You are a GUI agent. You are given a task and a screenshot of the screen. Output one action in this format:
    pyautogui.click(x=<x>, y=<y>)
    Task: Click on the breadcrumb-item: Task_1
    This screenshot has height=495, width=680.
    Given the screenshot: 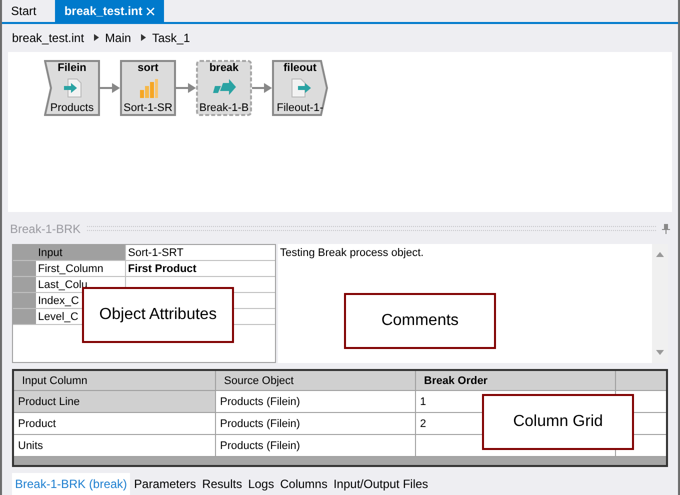 What is the action you would take?
    pyautogui.click(x=171, y=37)
    